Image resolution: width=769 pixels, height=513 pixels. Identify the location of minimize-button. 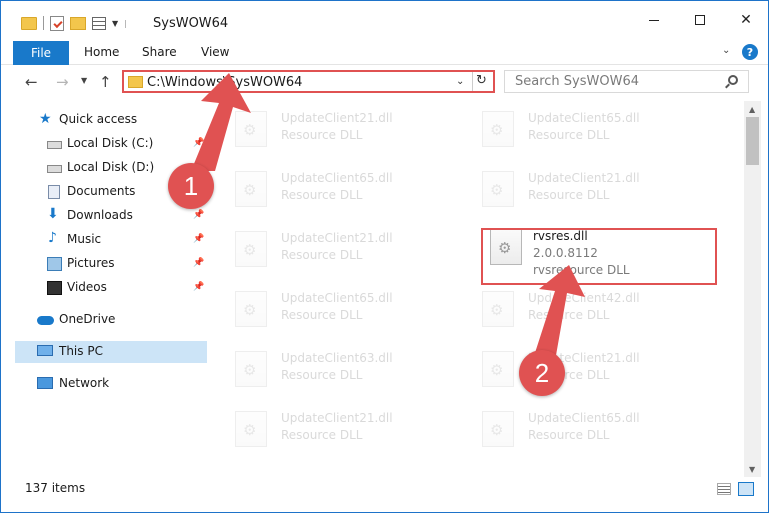
(654, 20).